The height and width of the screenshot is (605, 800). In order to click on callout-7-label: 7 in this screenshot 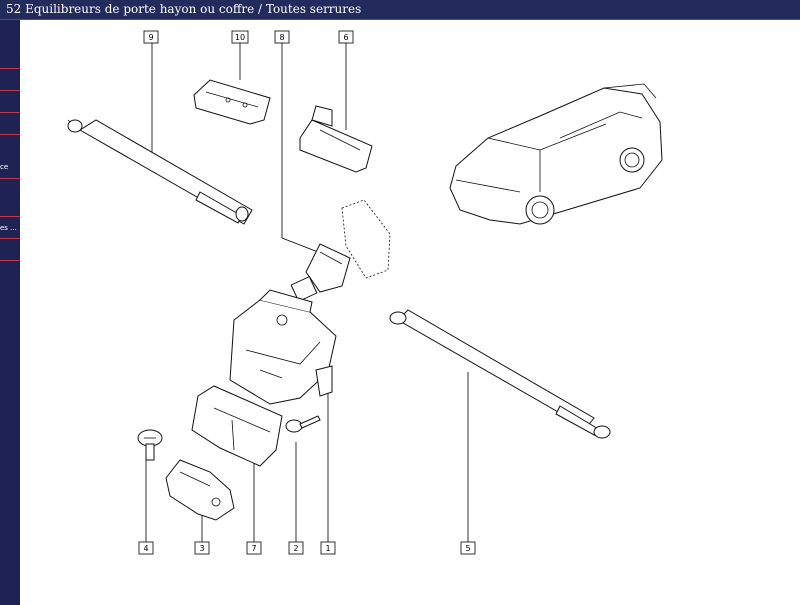, I will do `click(253, 548)`.